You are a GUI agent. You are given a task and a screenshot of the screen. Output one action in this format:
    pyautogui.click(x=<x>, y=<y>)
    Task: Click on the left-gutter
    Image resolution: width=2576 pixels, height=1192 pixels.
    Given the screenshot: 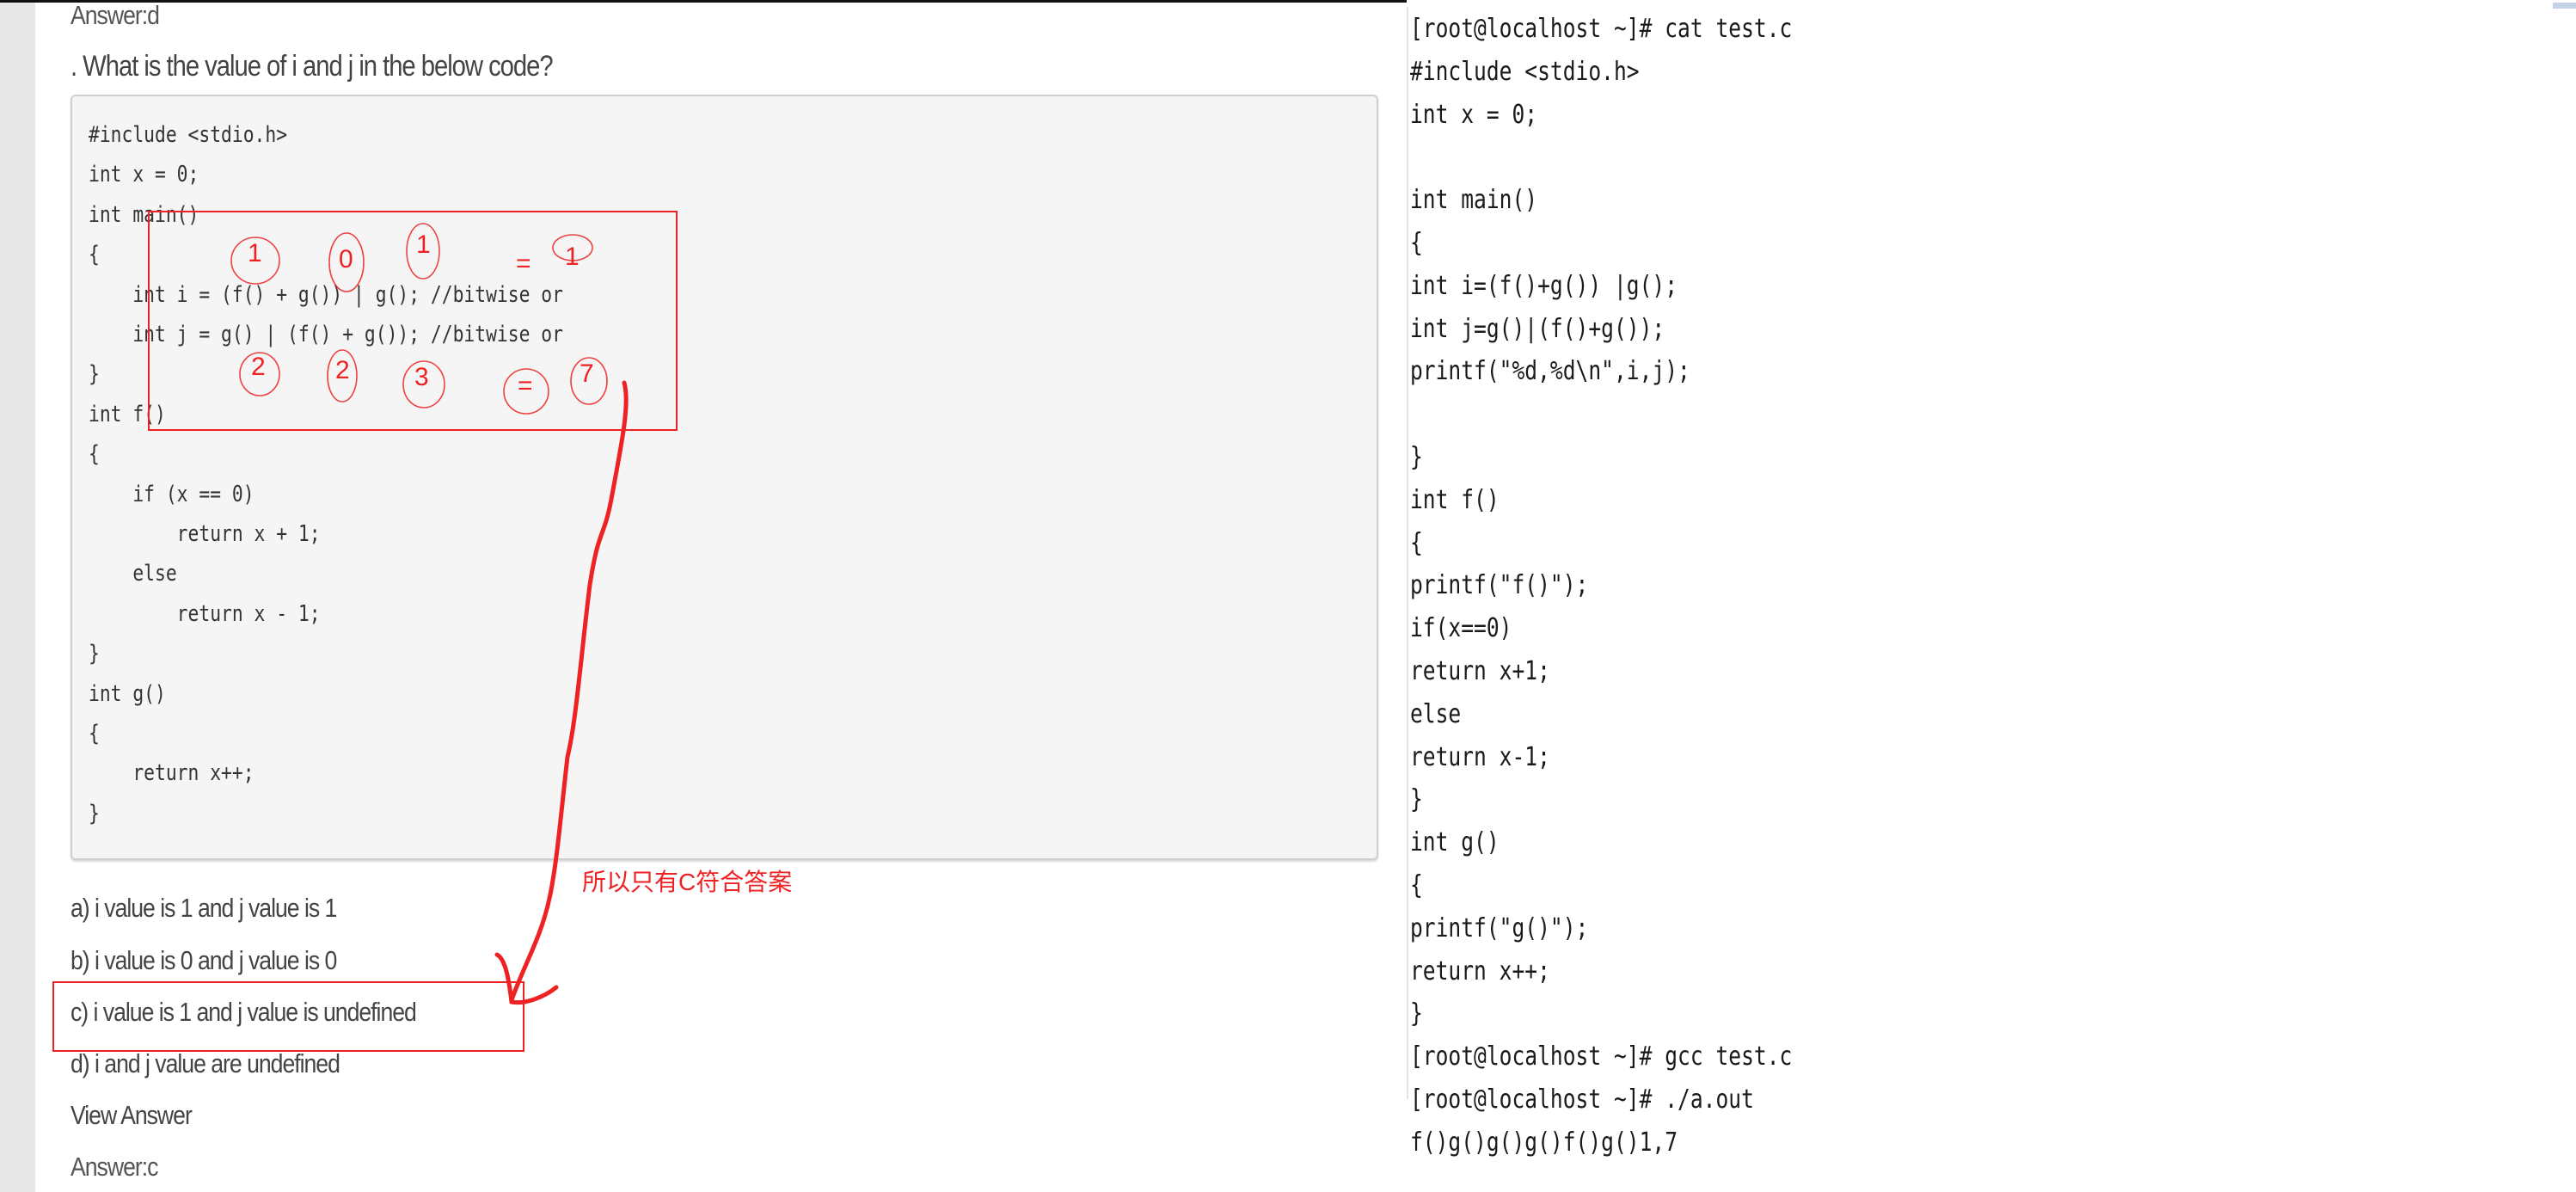 What is the action you would take?
    pyautogui.click(x=17, y=597)
    